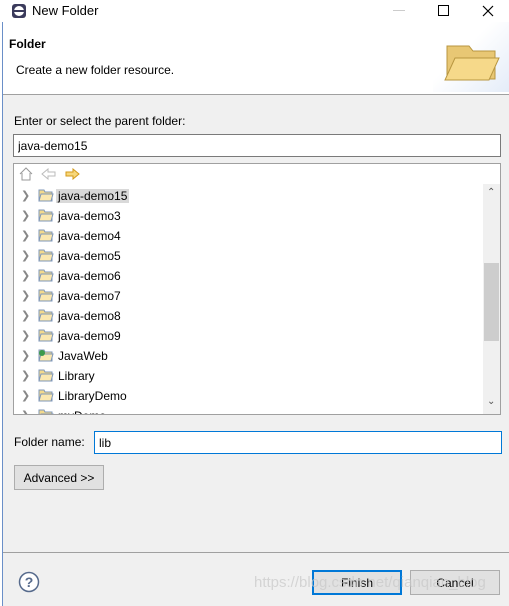 Image resolution: width=509 pixels, height=606 pixels. I want to click on minimize-icon, so click(399, 10).